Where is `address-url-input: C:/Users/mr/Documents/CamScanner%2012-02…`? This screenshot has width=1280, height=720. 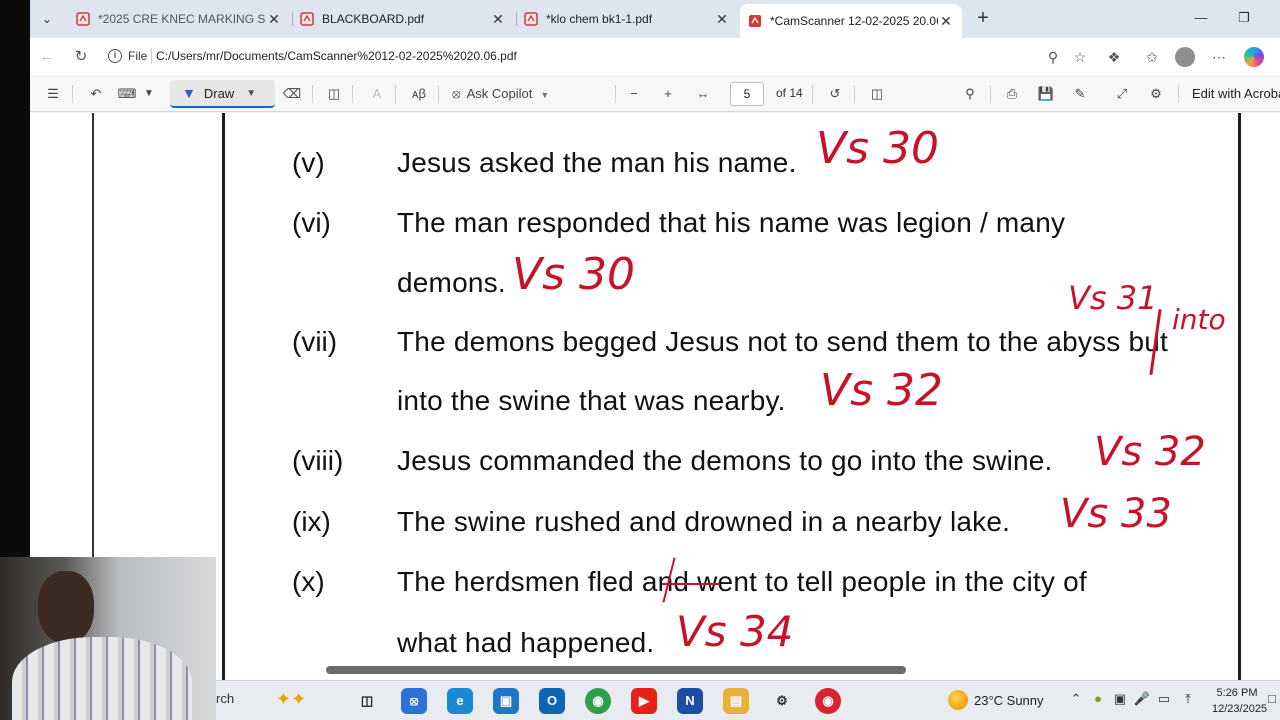
address-url-input: C:/Users/mr/Documents/CamScanner%2012-02… is located at coordinates (336, 56).